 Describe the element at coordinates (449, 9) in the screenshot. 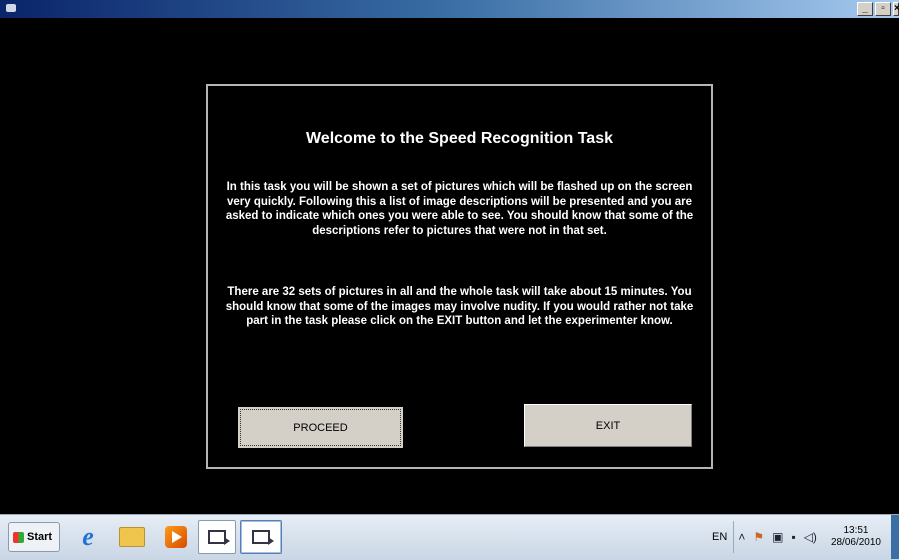

I see `window-titlebar: _ ▫ ×` at that location.